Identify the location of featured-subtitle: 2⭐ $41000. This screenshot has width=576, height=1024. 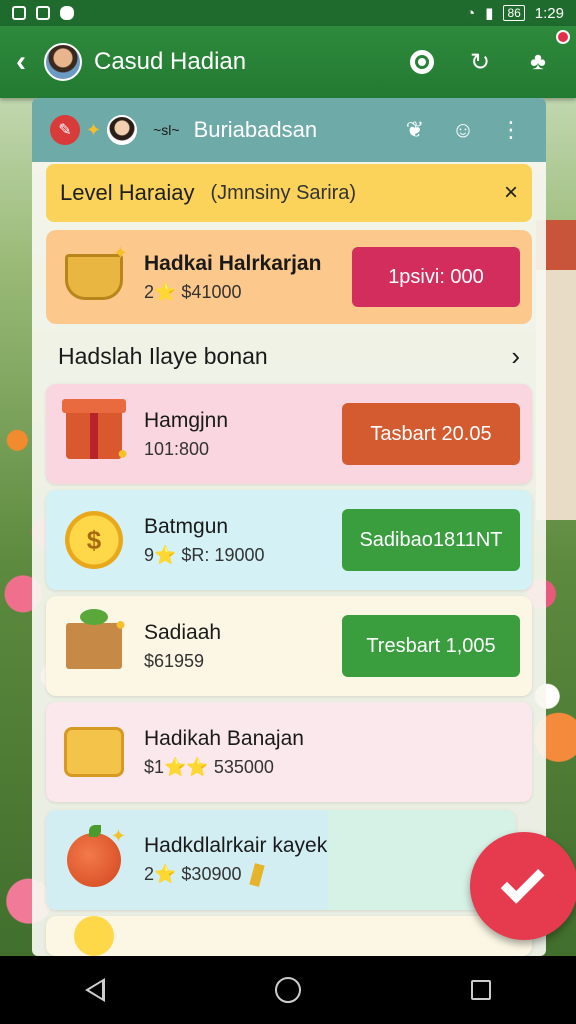
(193, 291).